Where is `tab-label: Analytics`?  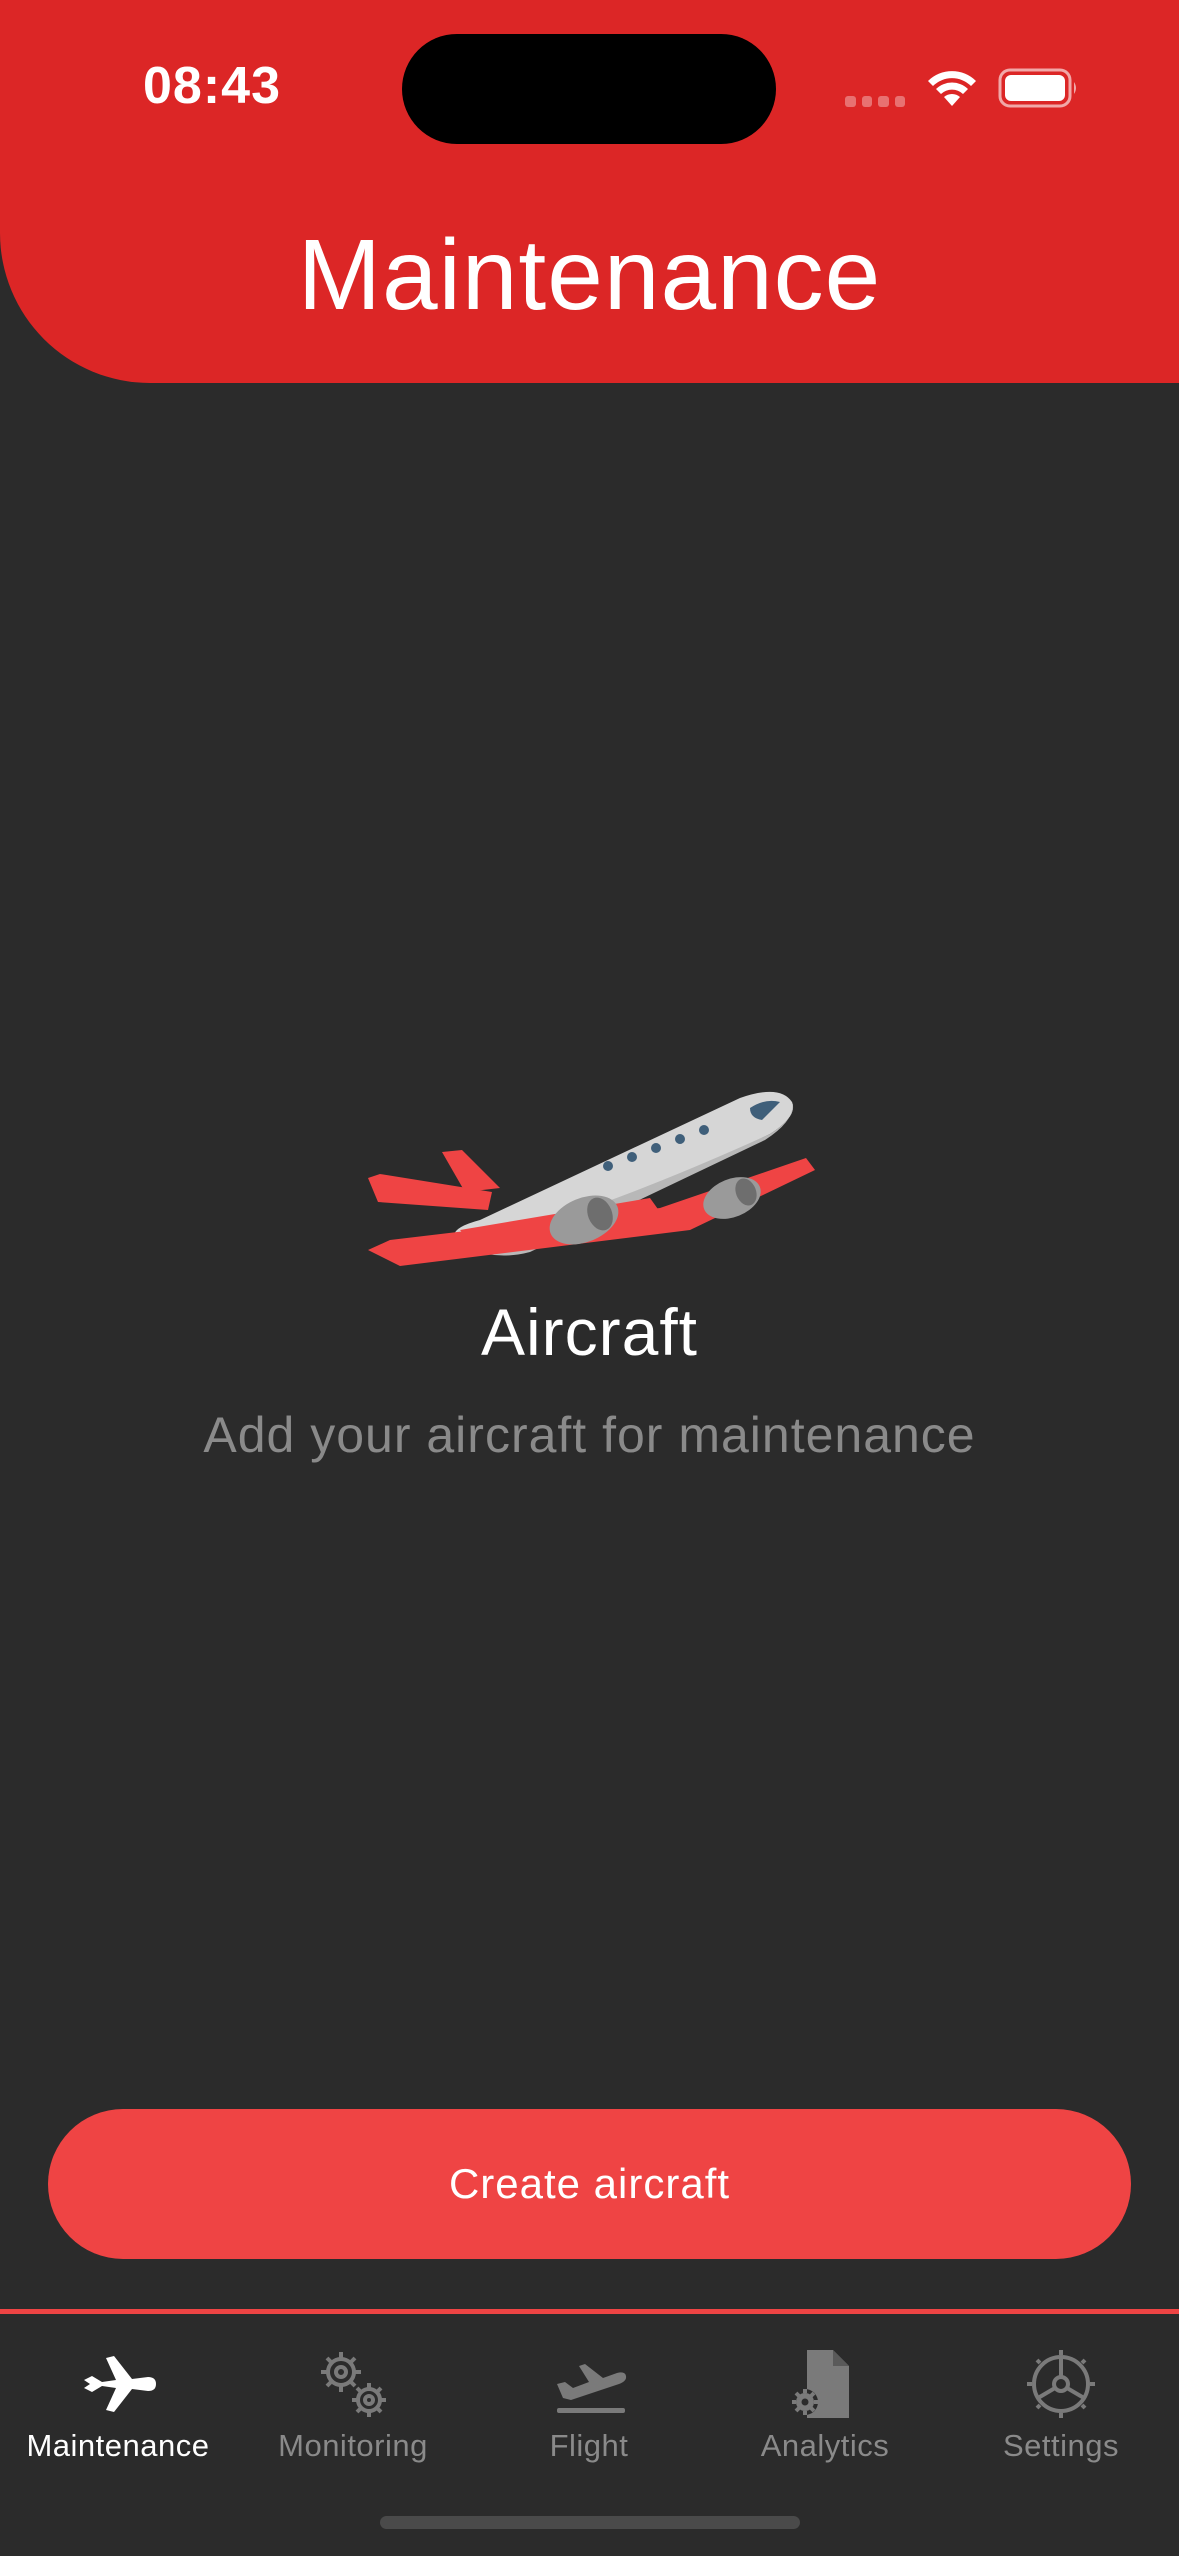
tab-label: Analytics is located at coordinates (825, 2445).